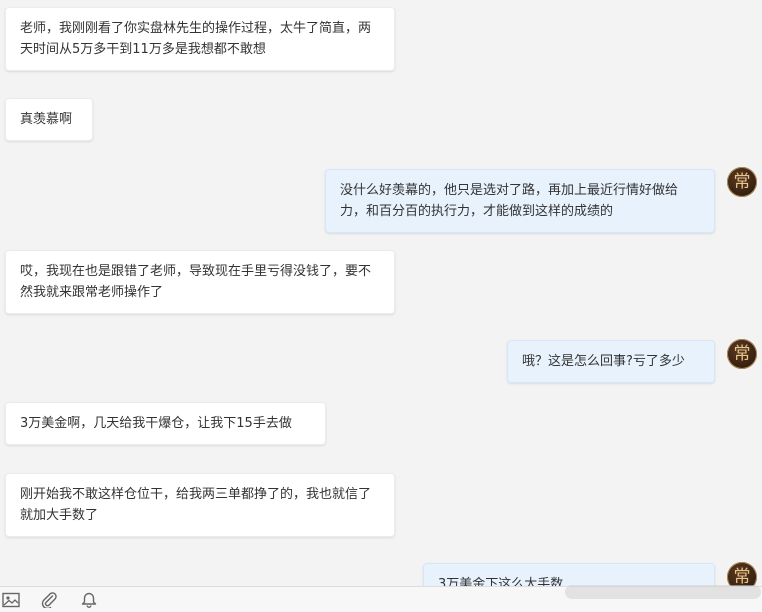 This screenshot has width=762, height=612. I want to click on attachment-icon, so click(49, 601).